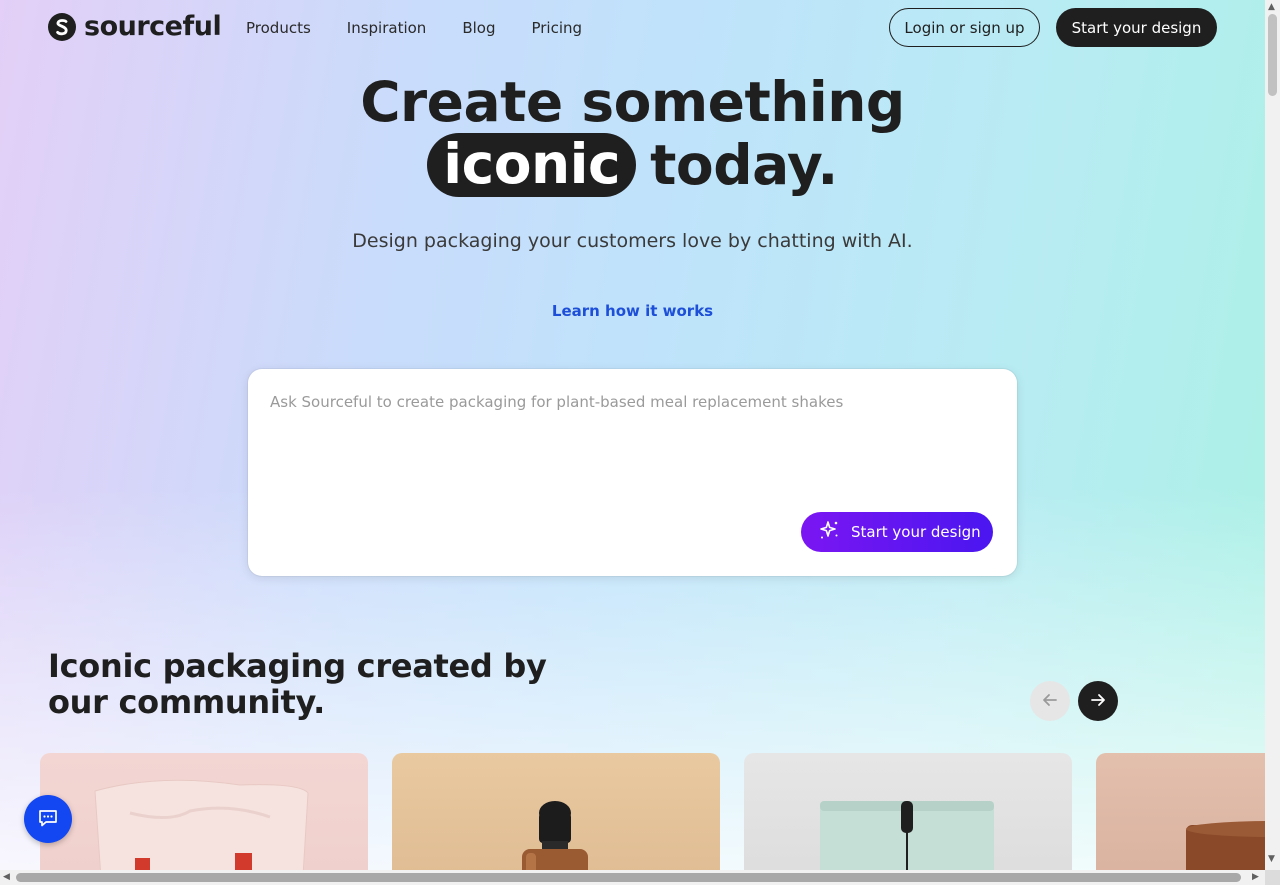 This screenshot has height=885, width=1280. What do you see at coordinates (916, 532) in the screenshot?
I see `start-design-label: Start your design` at bounding box center [916, 532].